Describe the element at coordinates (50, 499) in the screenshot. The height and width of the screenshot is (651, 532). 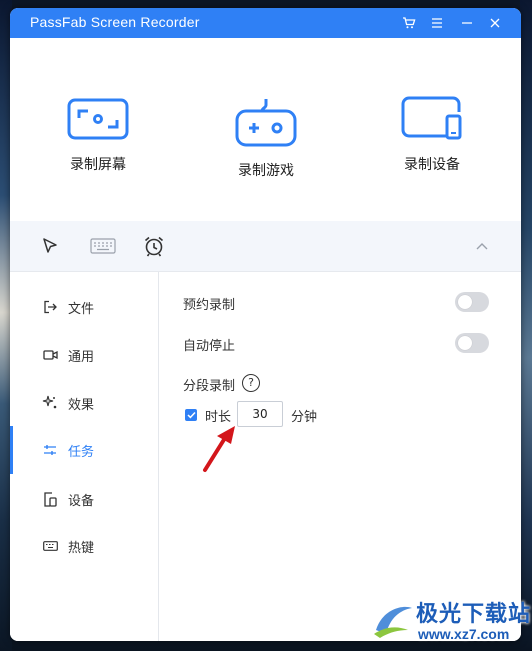
I see `devices-icon` at that location.